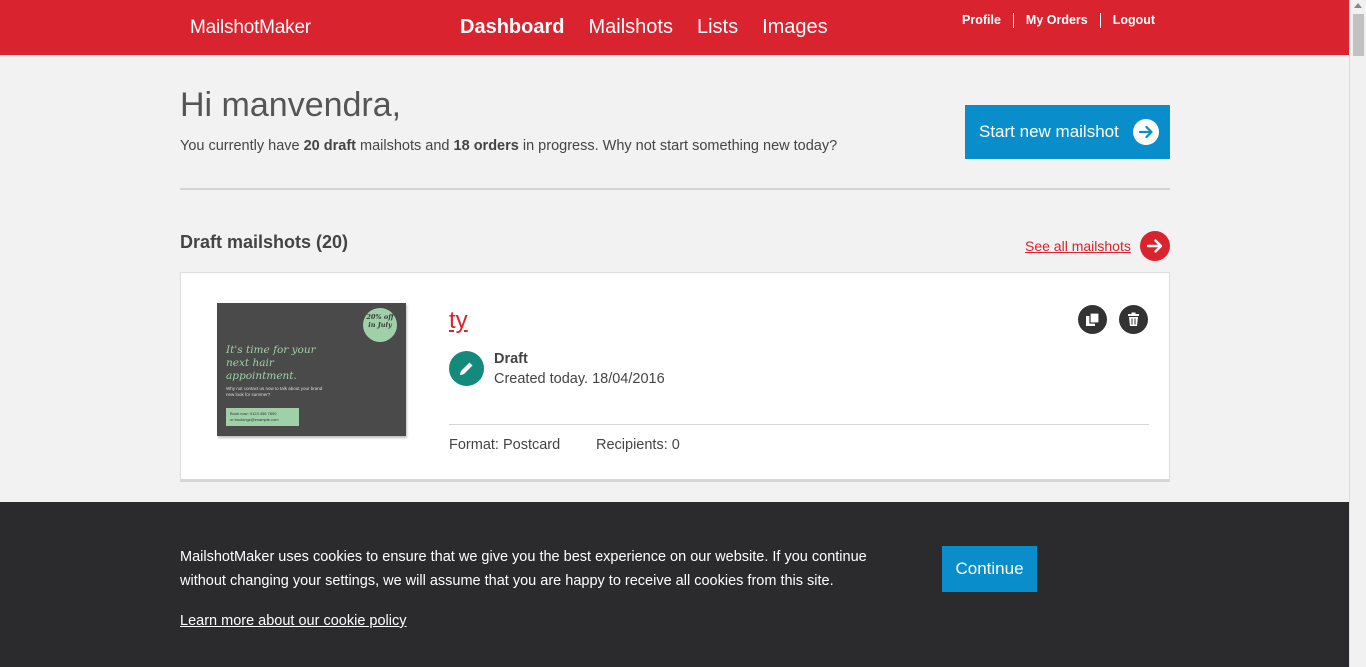 The width and height of the screenshot is (1366, 667). Describe the element at coordinates (1357, 333) in the screenshot. I see `page-scrollbar` at that location.